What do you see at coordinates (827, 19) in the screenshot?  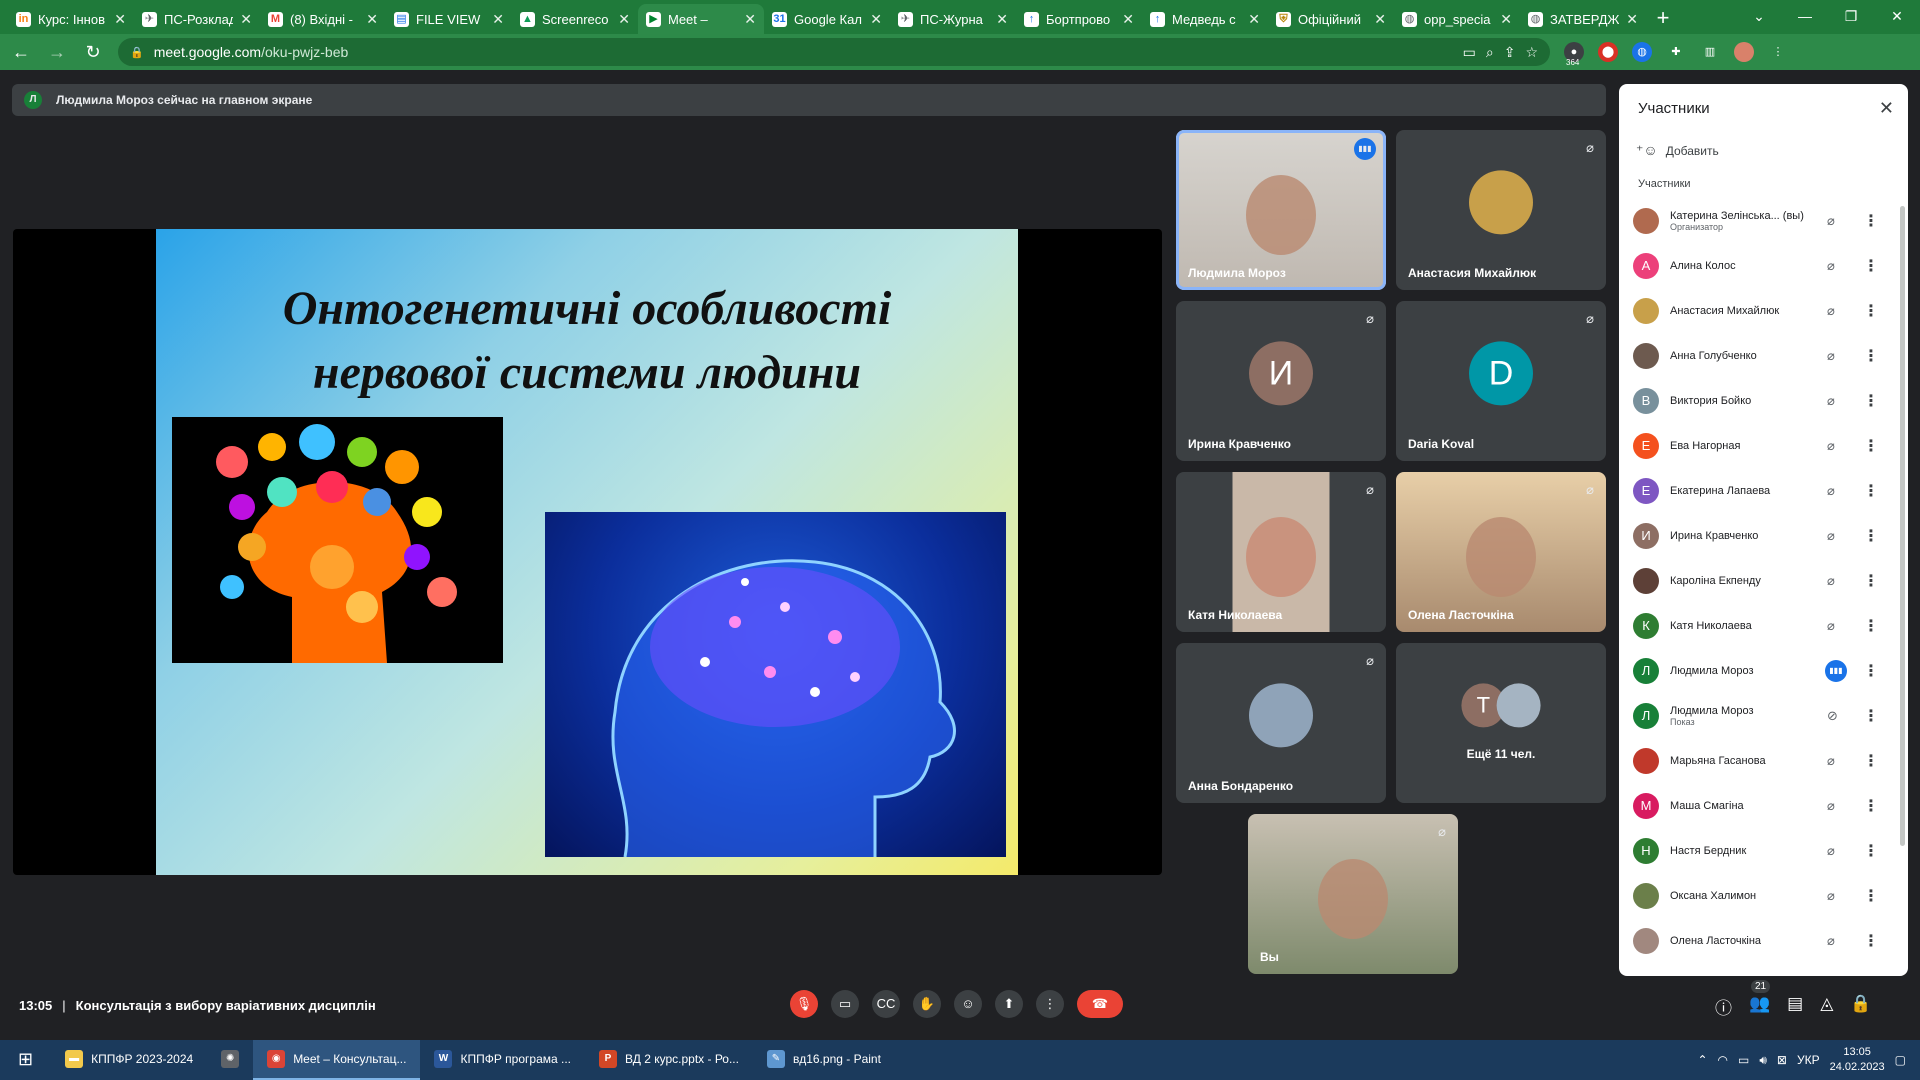 I see `browser-tab: 31 Google Кал ✕` at bounding box center [827, 19].